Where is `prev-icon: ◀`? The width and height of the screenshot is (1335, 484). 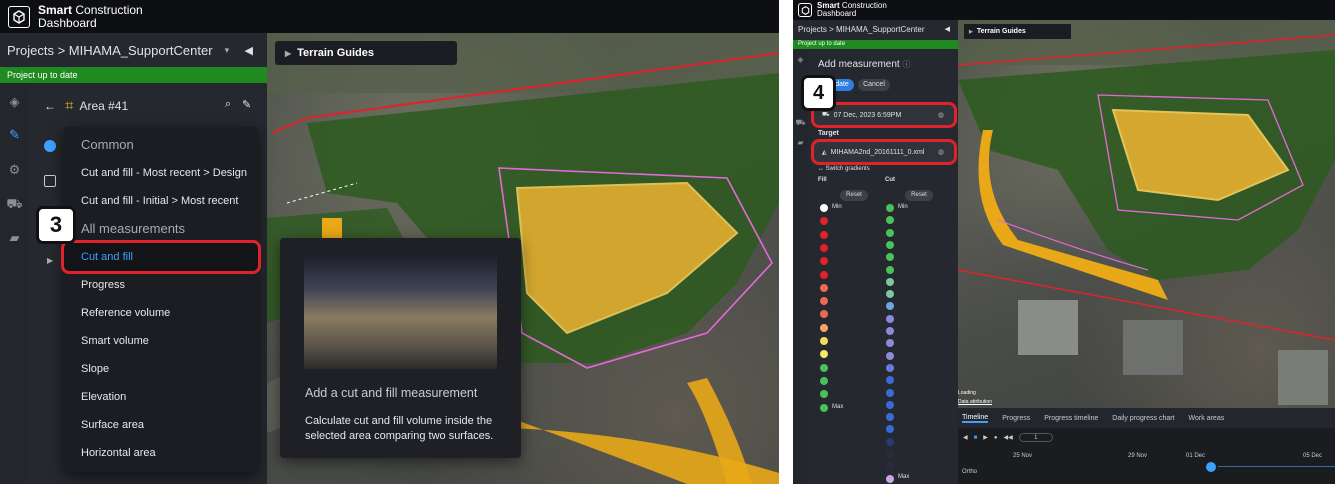 prev-icon: ◀ is located at coordinates (965, 437).